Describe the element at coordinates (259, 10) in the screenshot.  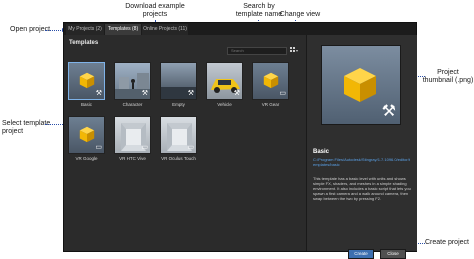
I see `annotation-search-by-name: Search by template name` at that location.